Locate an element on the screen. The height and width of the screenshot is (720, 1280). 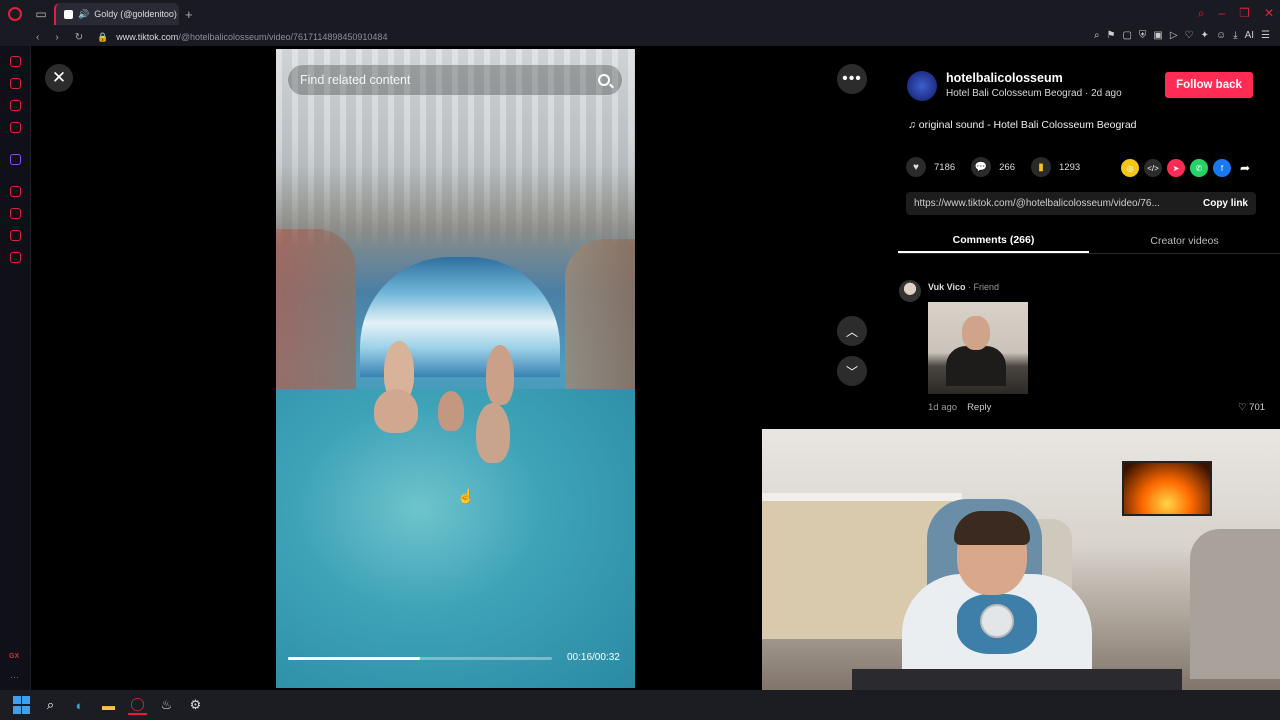
tab-island-icon: ▭ is located at coordinates (41, 14).